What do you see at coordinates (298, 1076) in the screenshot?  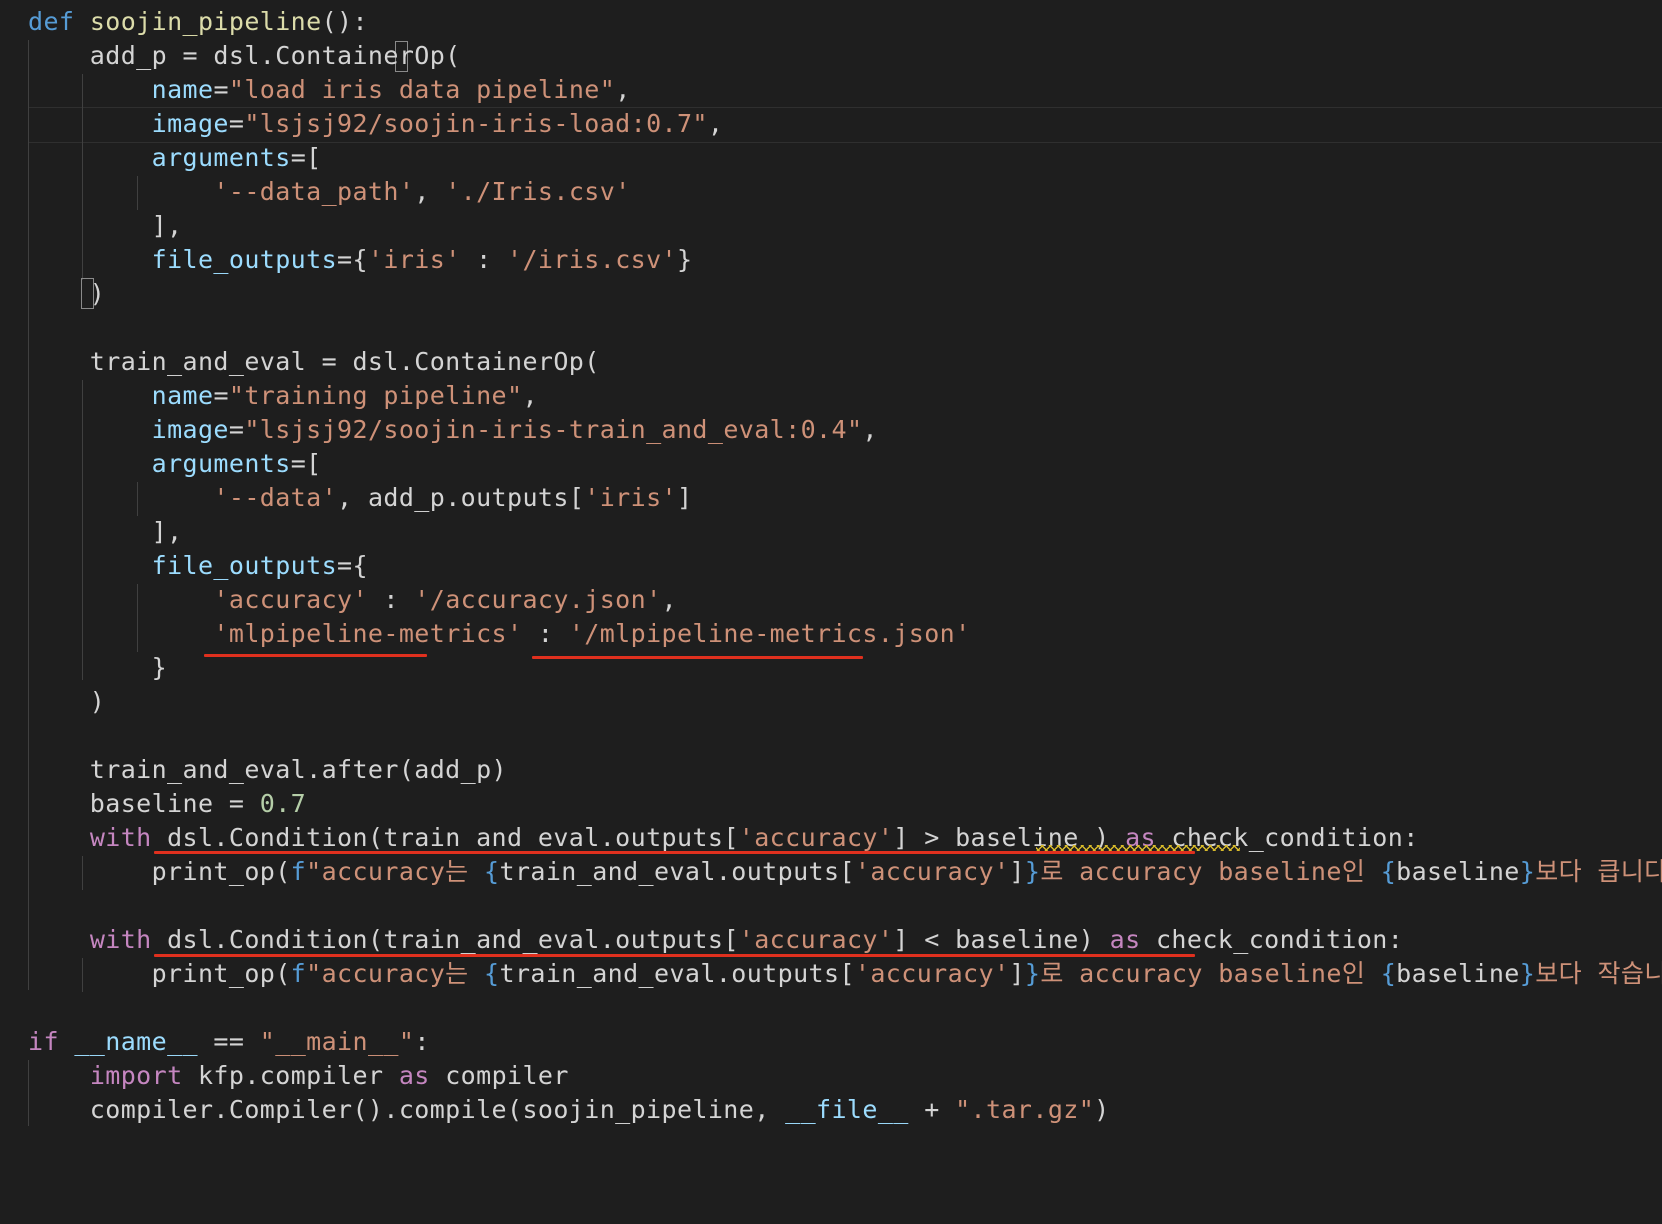 I see `code-line: import kfp.compiler as compiler` at bounding box center [298, 1076].